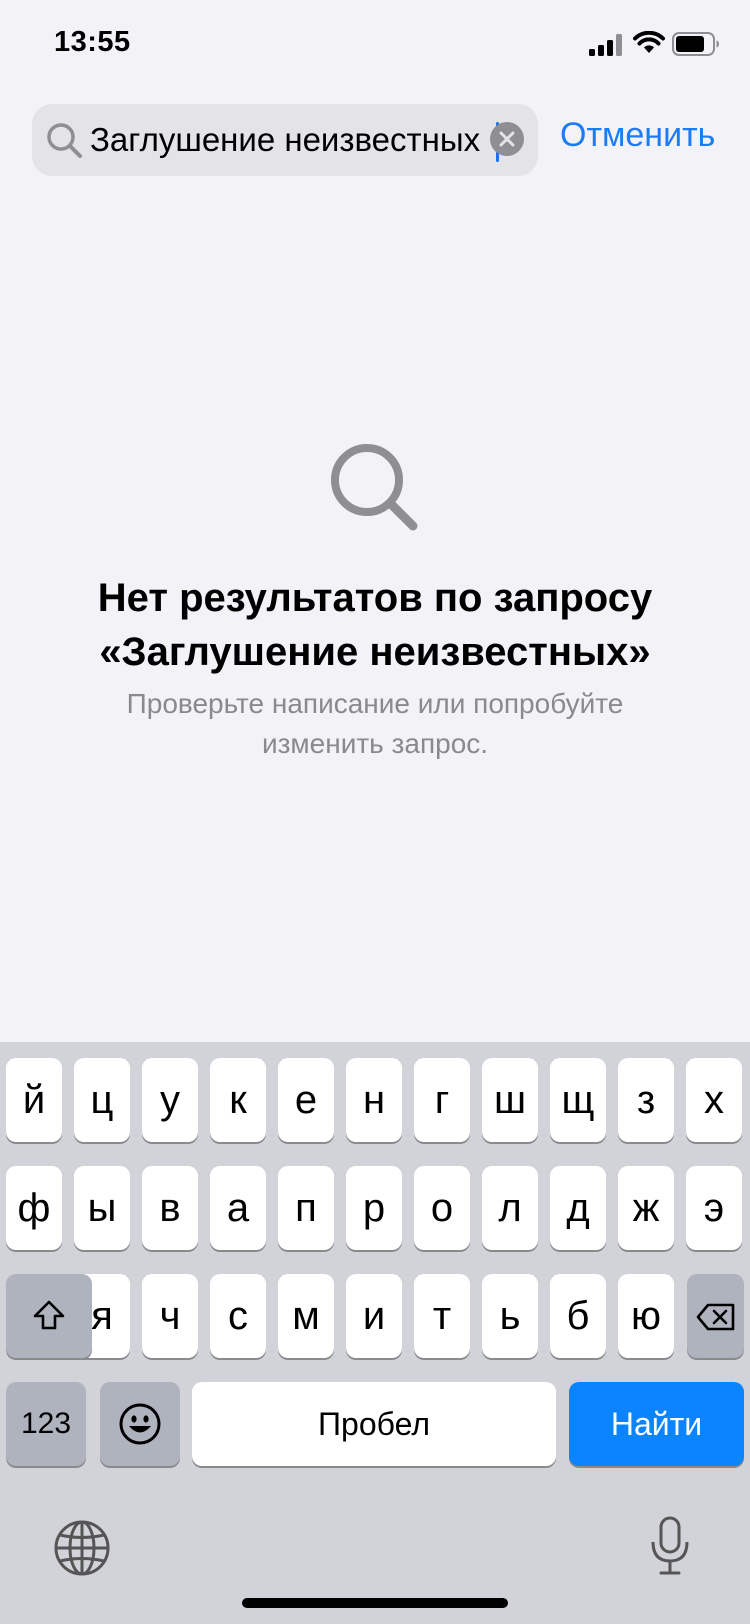 This screenshot has height=1624, width=750. What do you see at coordinates (306, 1316) in the screenshot?
I see `key-м: м` at bounding box center [306, 1316].